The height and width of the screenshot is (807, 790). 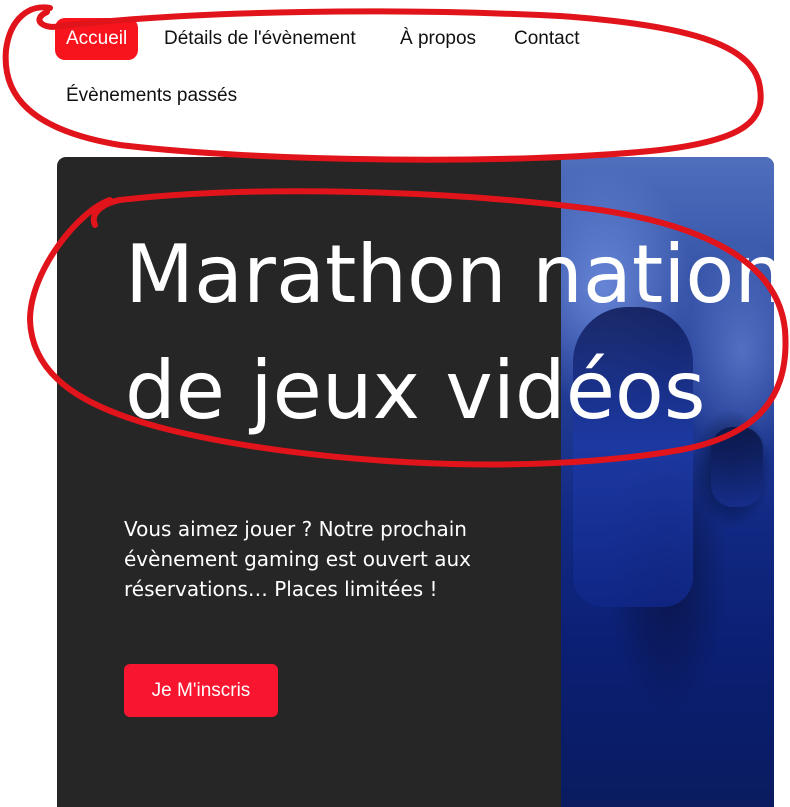 What do you see at coordinates (415, 390) in the screenshot?
I see `hero-title-line-2: de jeux vidéos` at bounding box center [415, 390].